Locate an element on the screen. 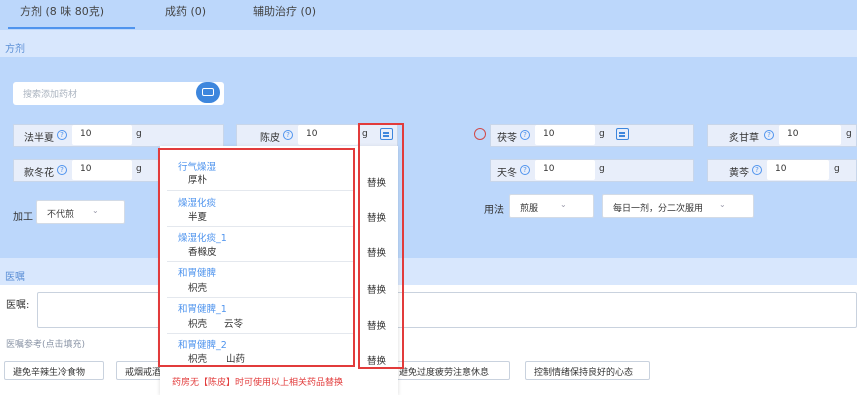 The height and width of the screenshot is (395, 857). usage-method-select: 煎服 ⌄ is located at coordinates (551, 206).